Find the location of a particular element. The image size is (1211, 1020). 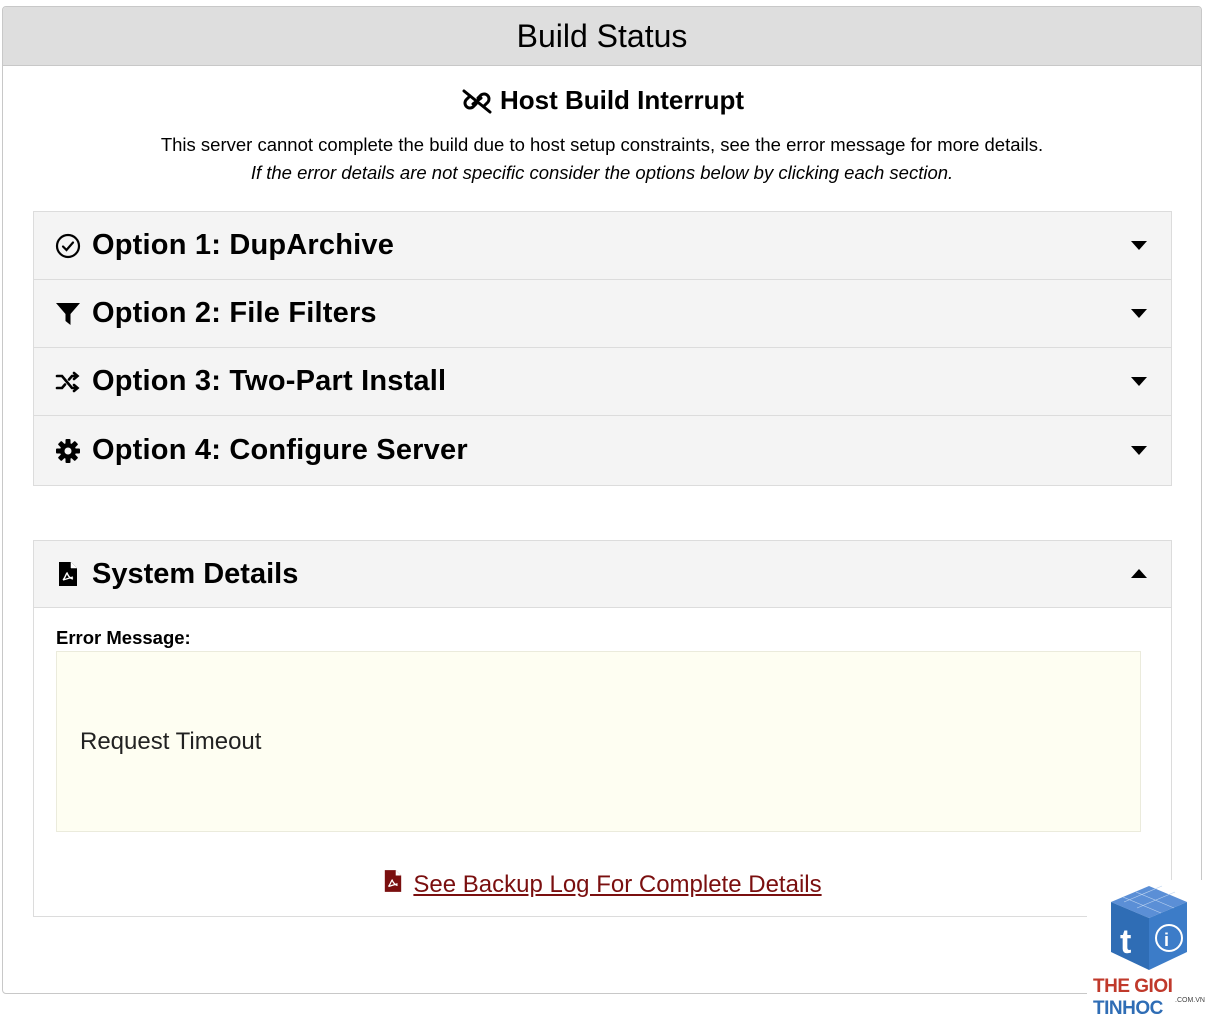

svg-text: t is located at coordinates (1125, 942).